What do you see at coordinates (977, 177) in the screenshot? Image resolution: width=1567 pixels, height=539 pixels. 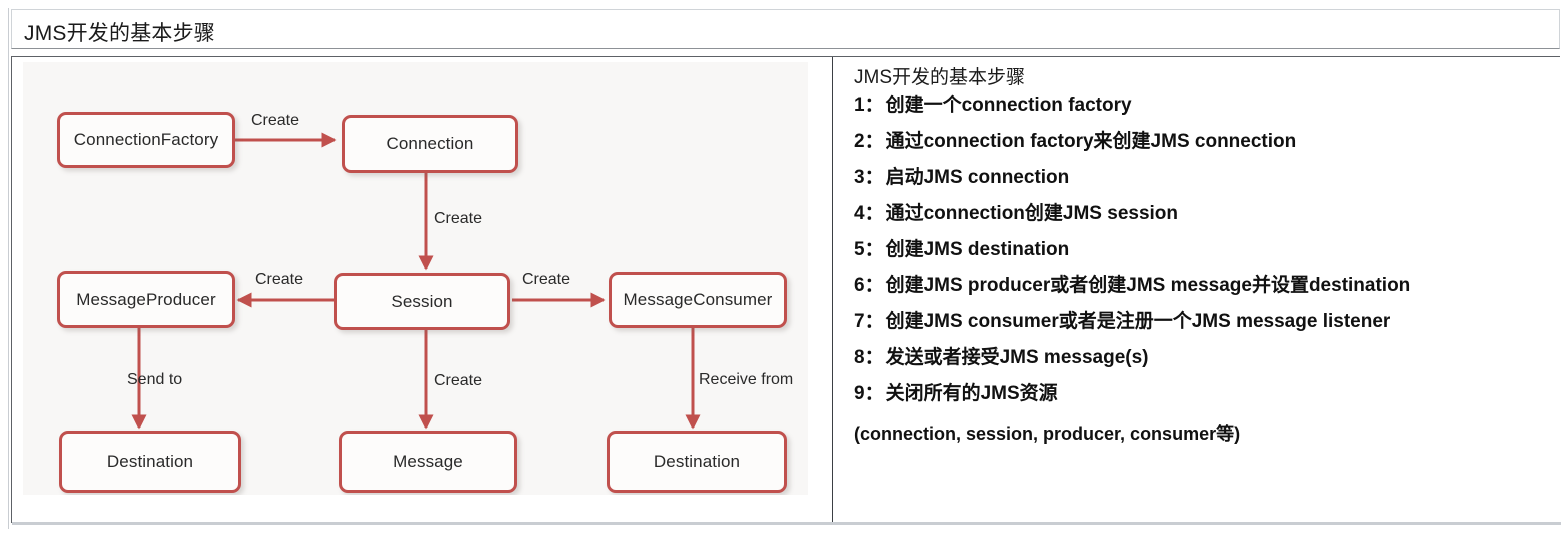 I see `step-text: 启动JMS connection` at bounding box center [977, 177].